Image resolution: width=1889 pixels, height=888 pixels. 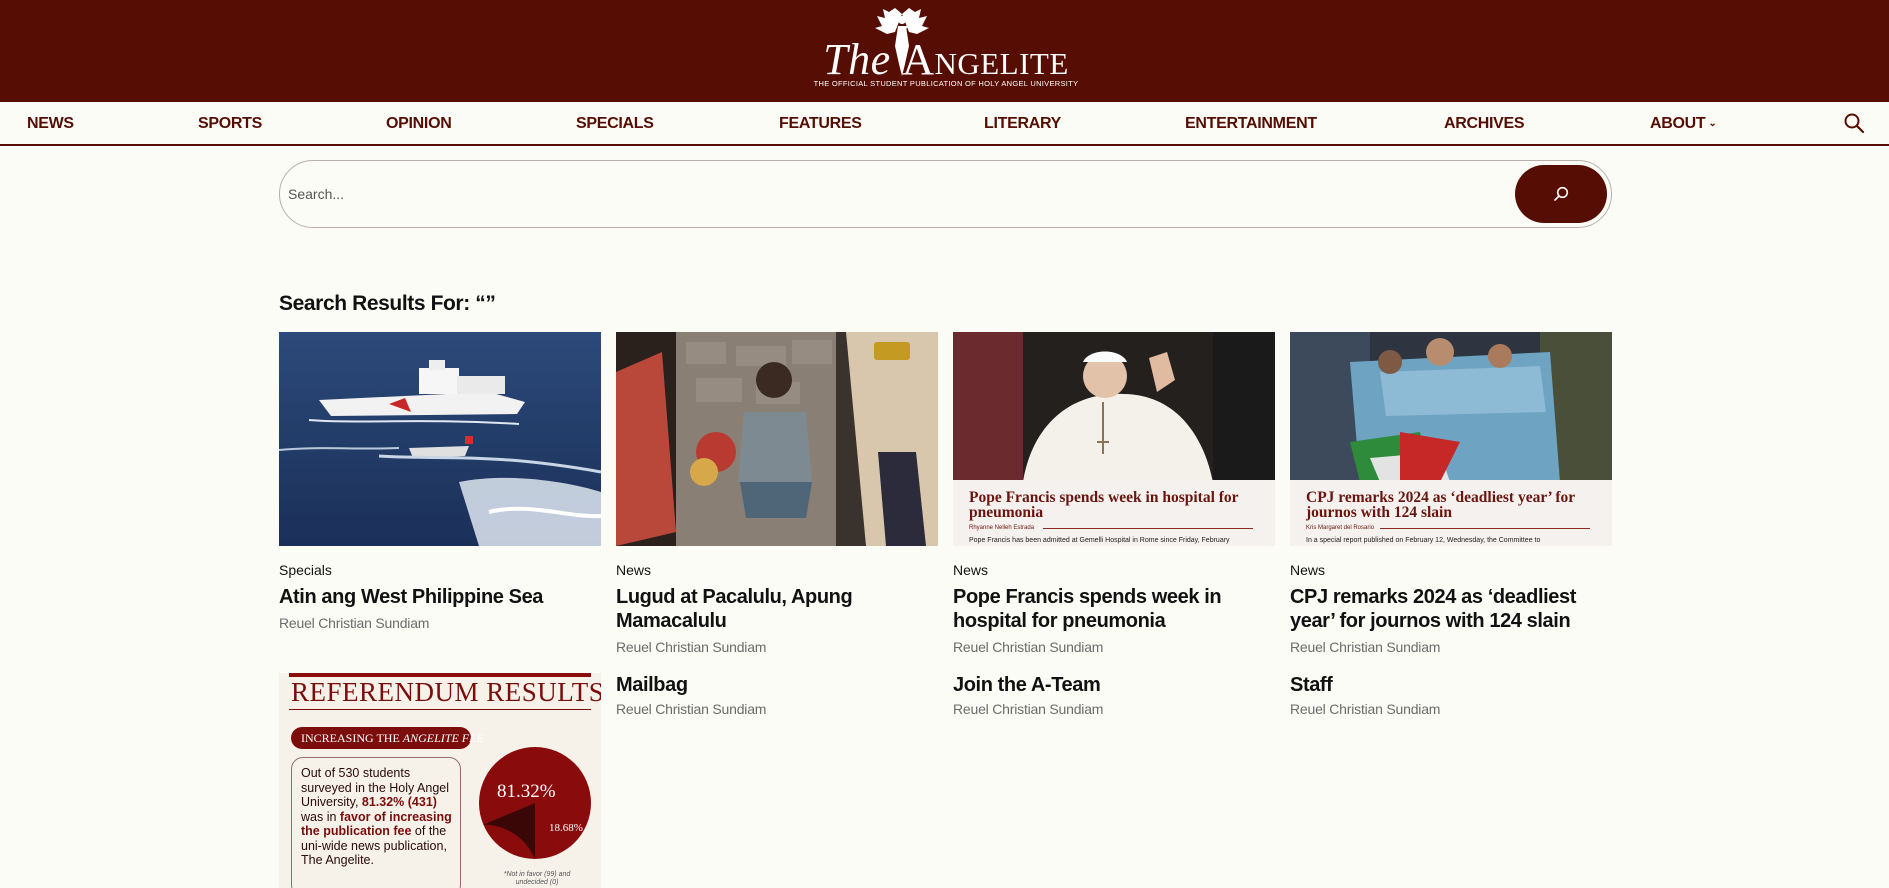 I want to click on referendum-pill: INCREASING THE ANGELITE FEE, so click(x=387, y=738).